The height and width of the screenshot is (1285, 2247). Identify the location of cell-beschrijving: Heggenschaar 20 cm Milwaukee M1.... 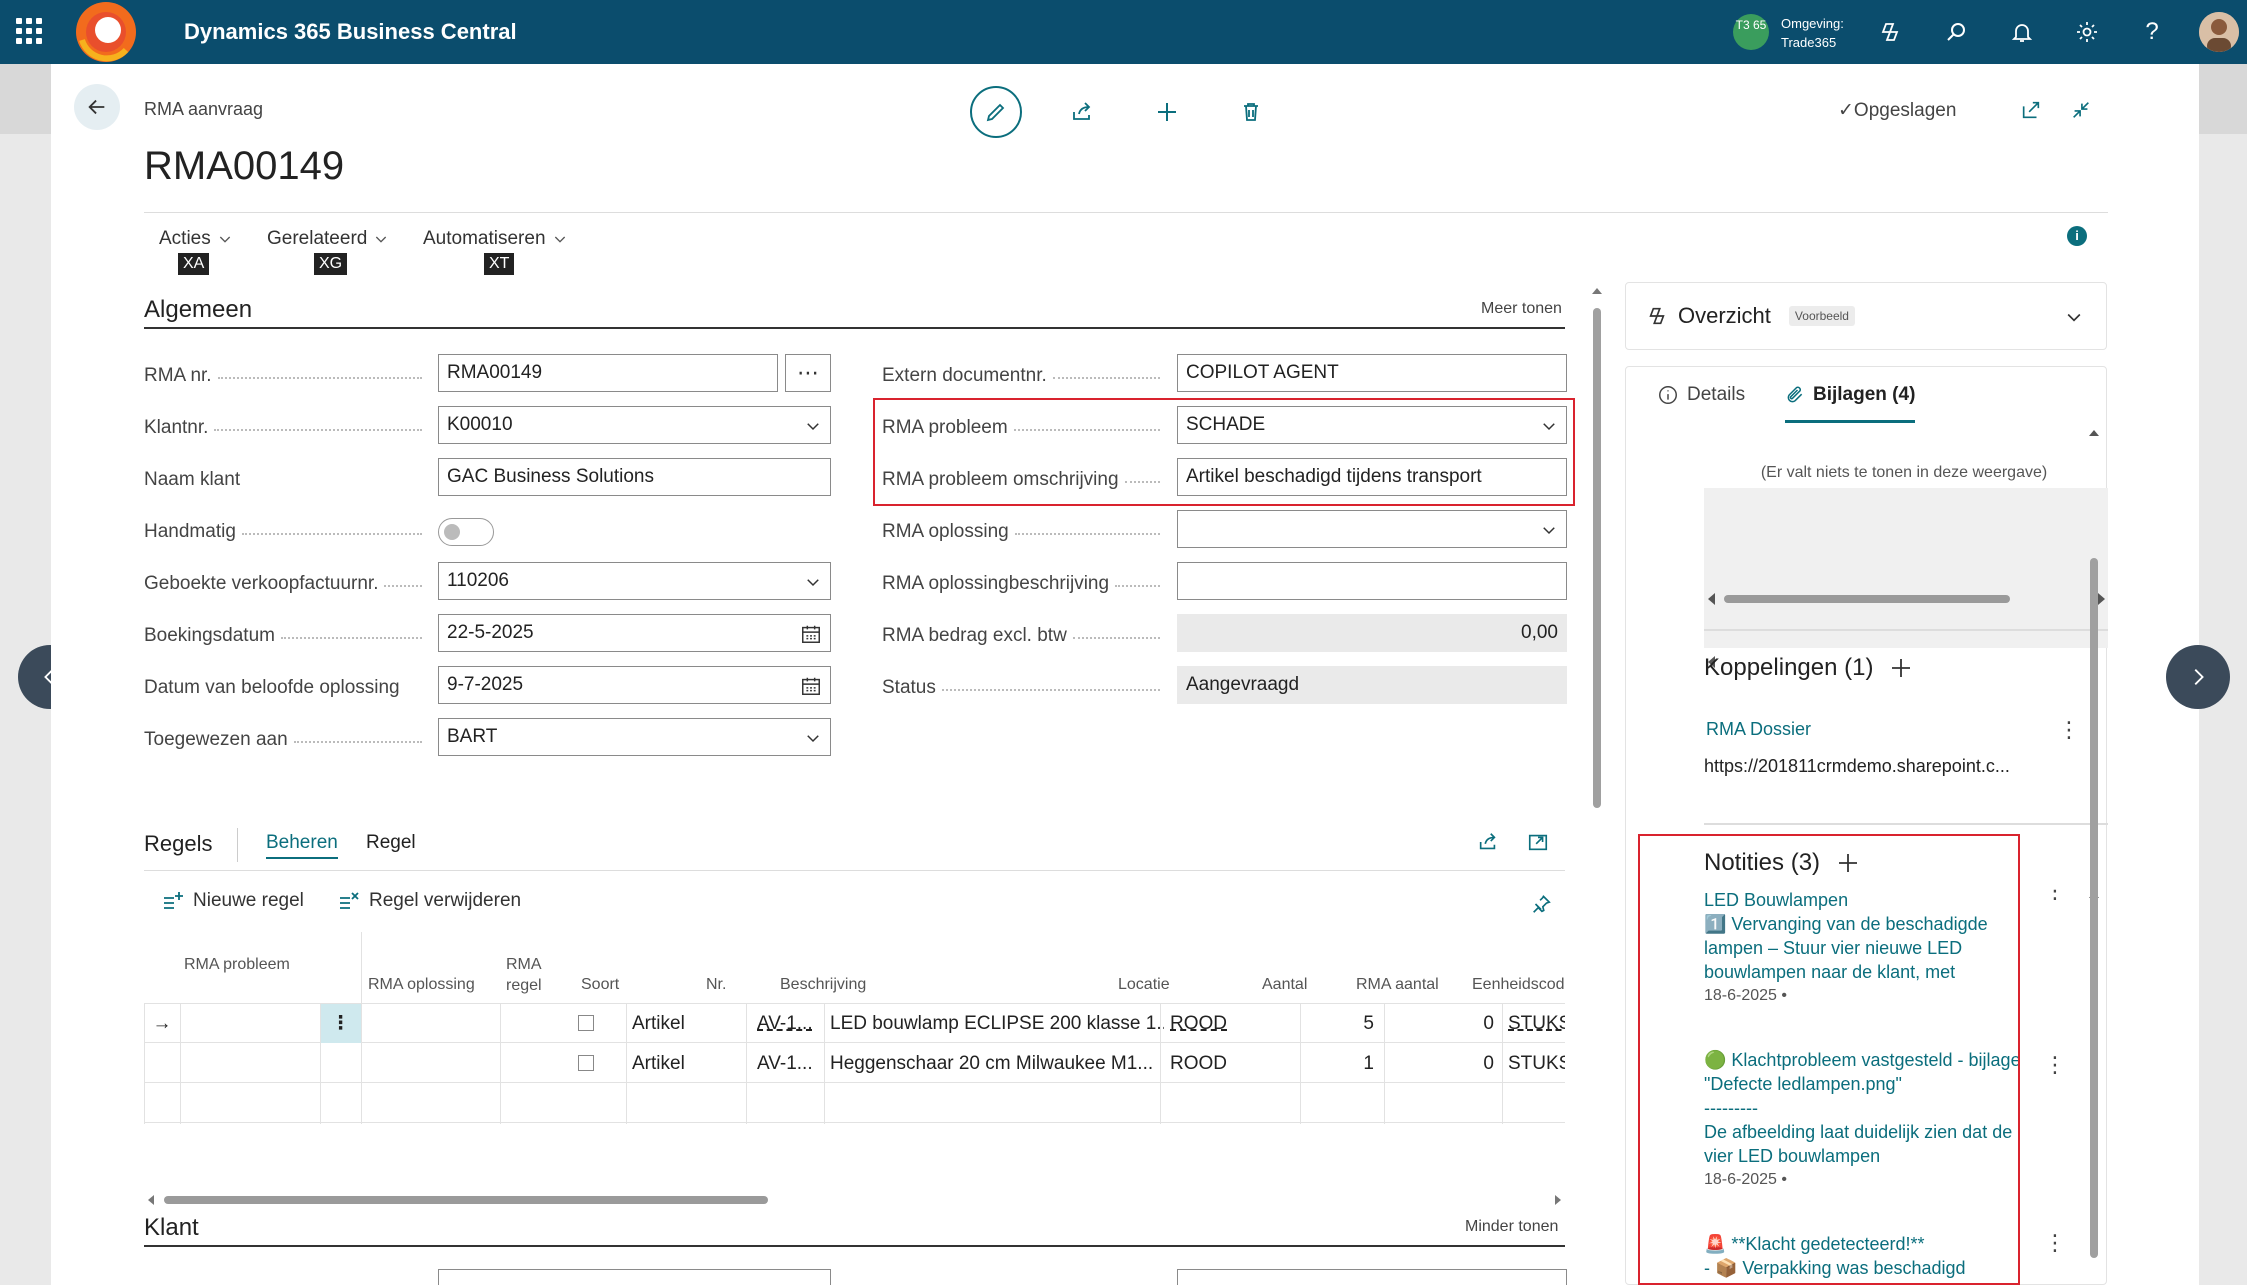
(994, 1063).